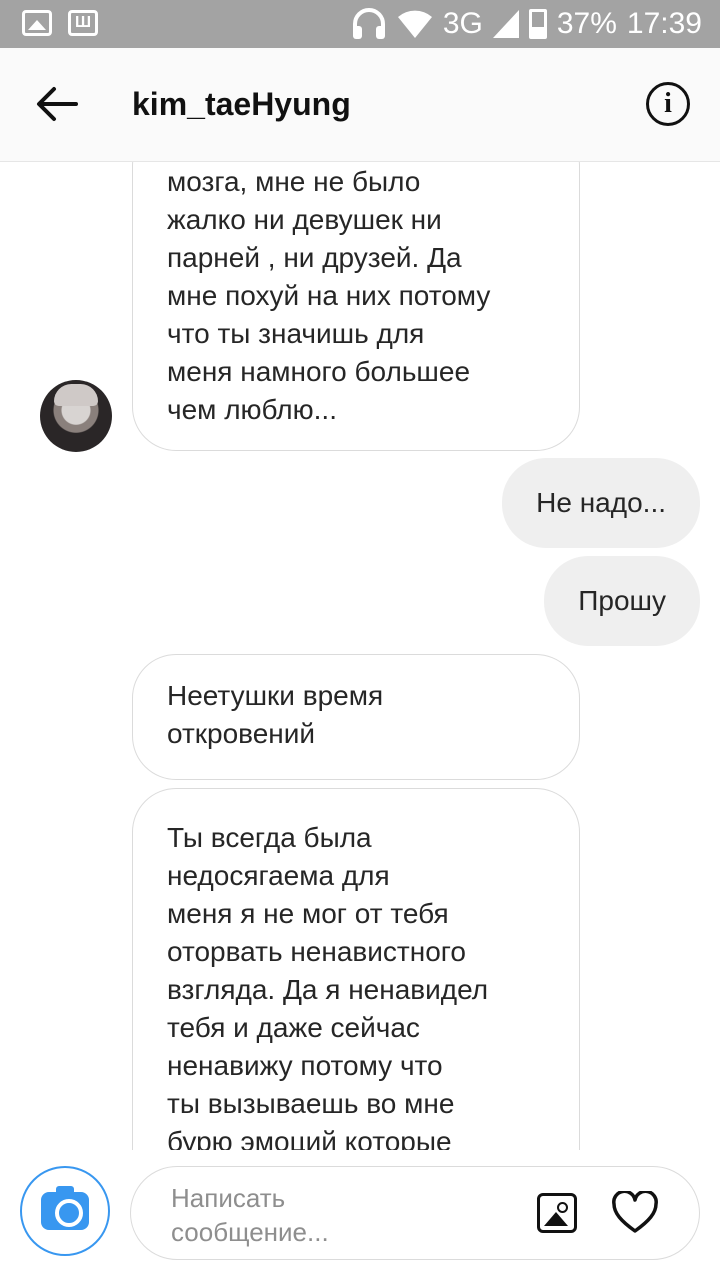  Describe the element at coordinates (305, 1065) in the screenshot. I see `message-line: ненавижу потому что` at that location.